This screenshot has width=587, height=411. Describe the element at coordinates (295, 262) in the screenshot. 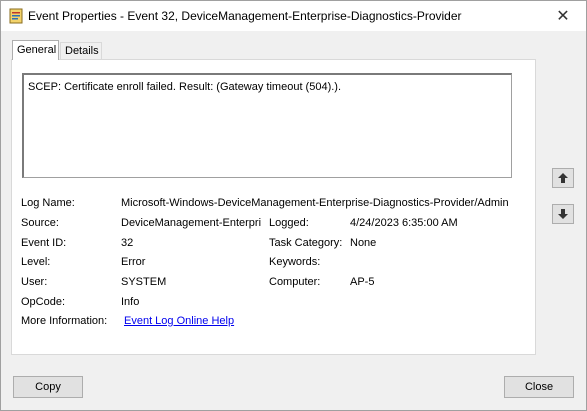

I see `keywords-label: Keywords:` at that location.